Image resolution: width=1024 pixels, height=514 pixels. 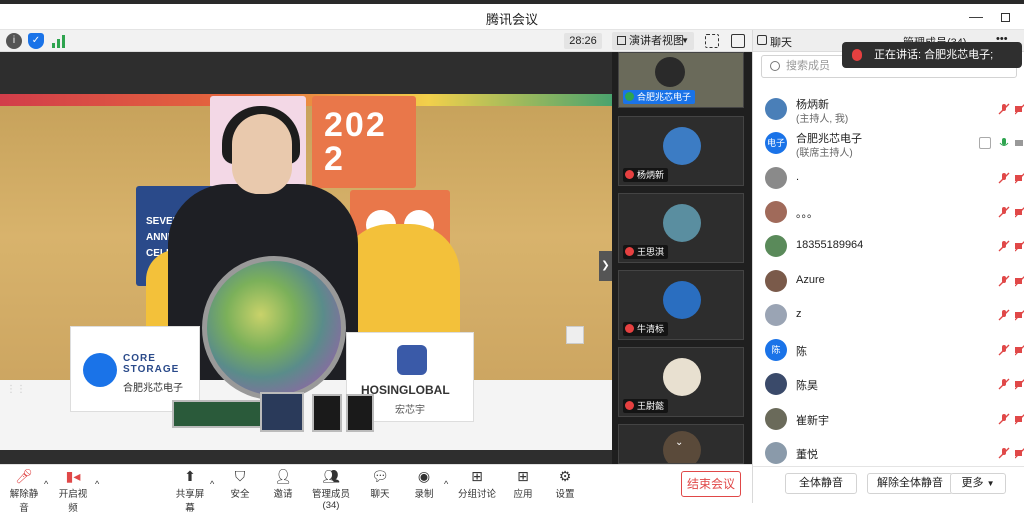 What do you see at coordinates (857, 55) in the screenshot?
I see `mic-icon` at bounding box center [857, 55].